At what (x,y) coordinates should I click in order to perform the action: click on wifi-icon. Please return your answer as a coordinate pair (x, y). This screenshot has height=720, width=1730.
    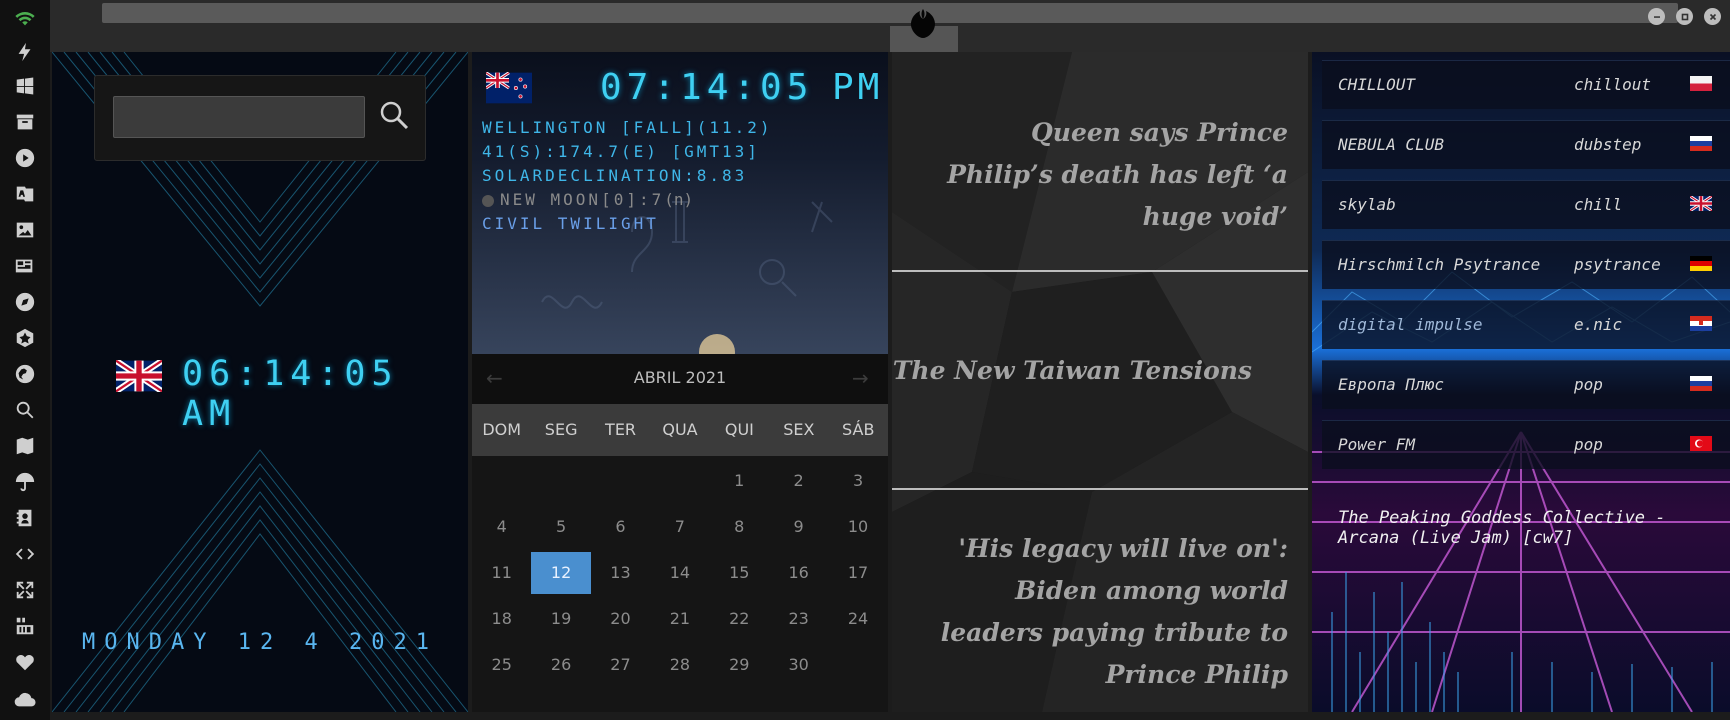
    Looking at the image, I should click on (25, 18).